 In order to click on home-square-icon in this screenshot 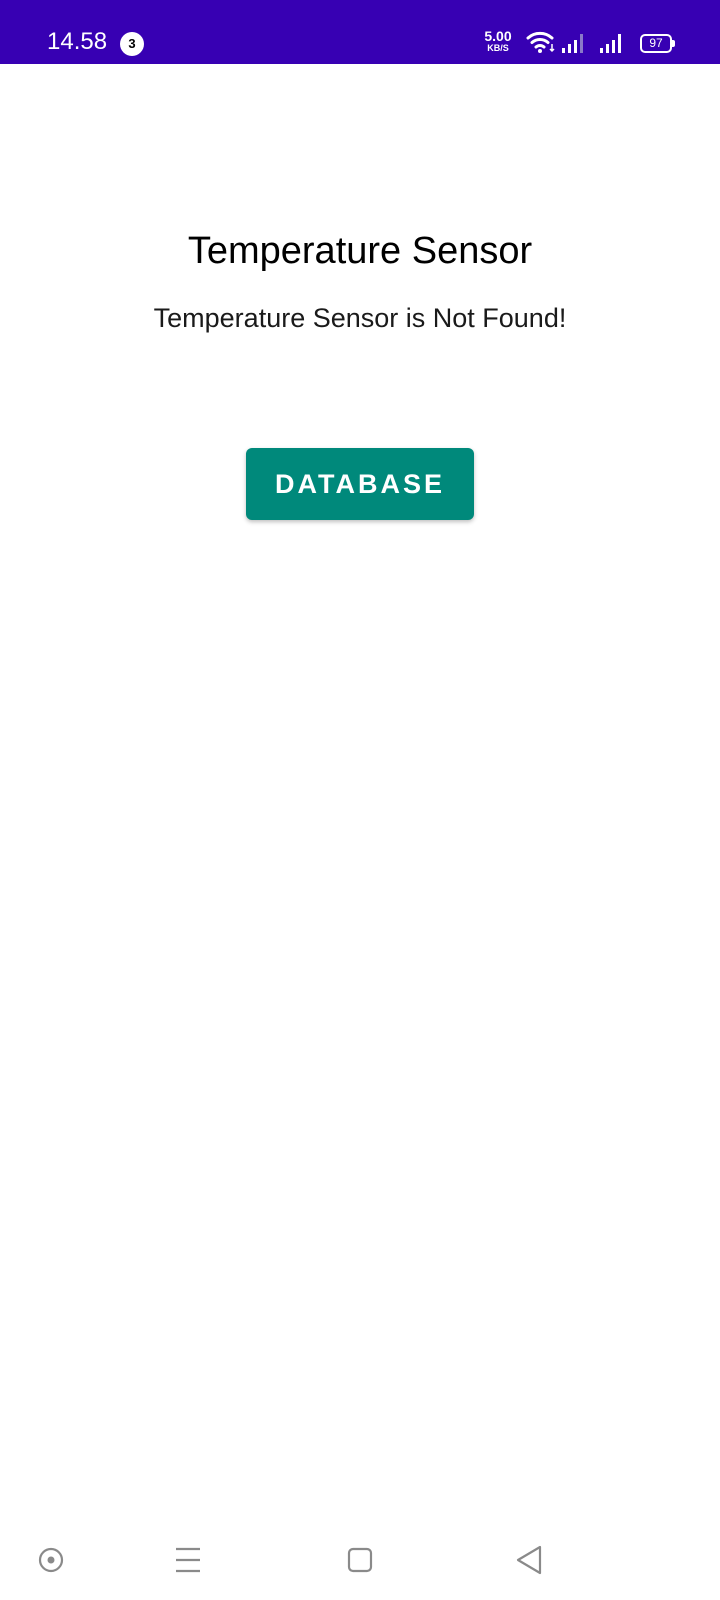, I will do `click(360, 1560)`.